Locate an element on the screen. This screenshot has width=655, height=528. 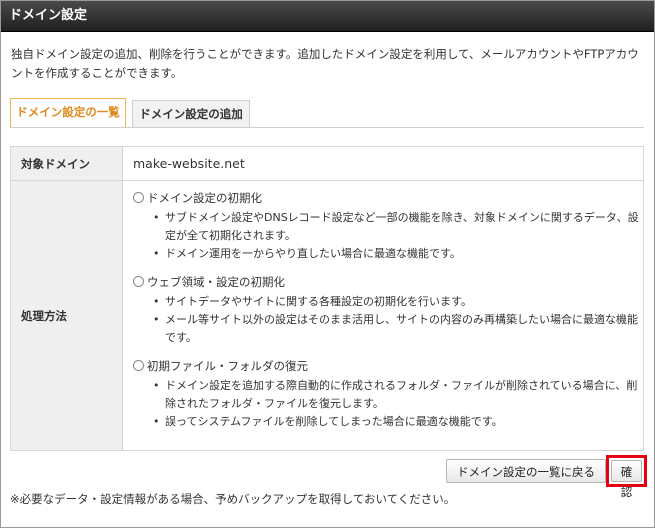
confirm-highlight: 確認 is located at coordinates (626, 477).